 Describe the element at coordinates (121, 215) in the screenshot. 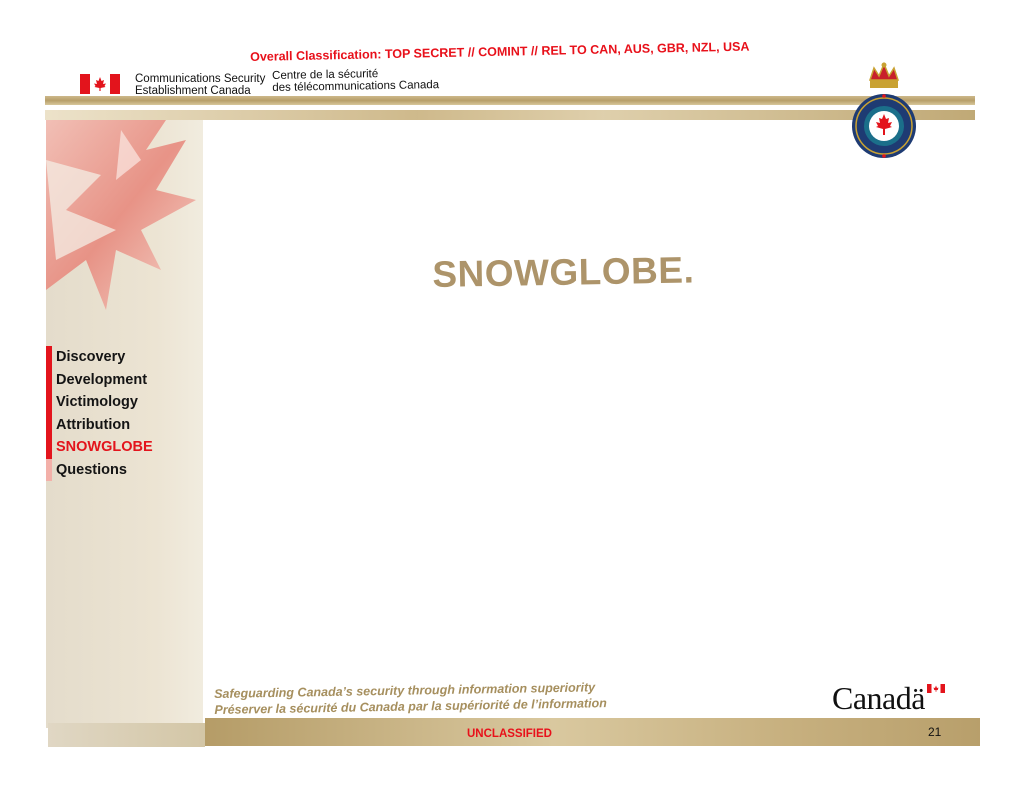

I see `maple-leaf-art` at that location.